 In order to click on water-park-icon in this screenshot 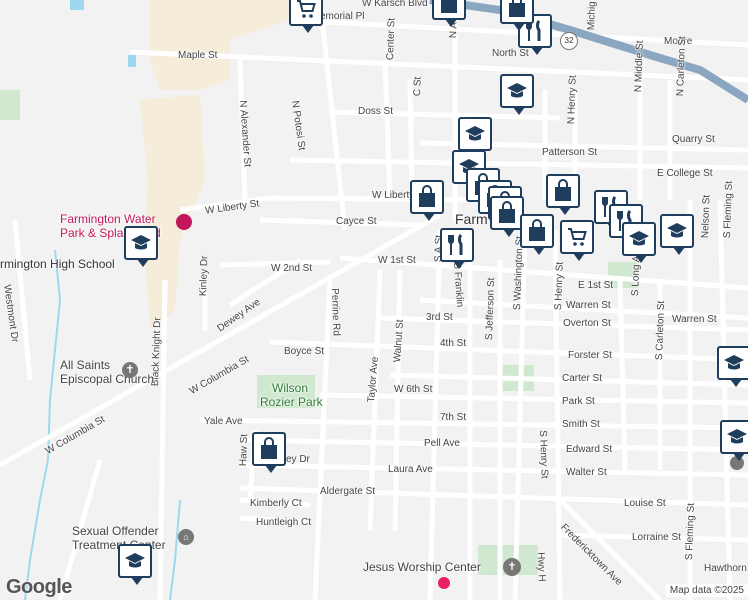, I will do `click(184, 222)`.